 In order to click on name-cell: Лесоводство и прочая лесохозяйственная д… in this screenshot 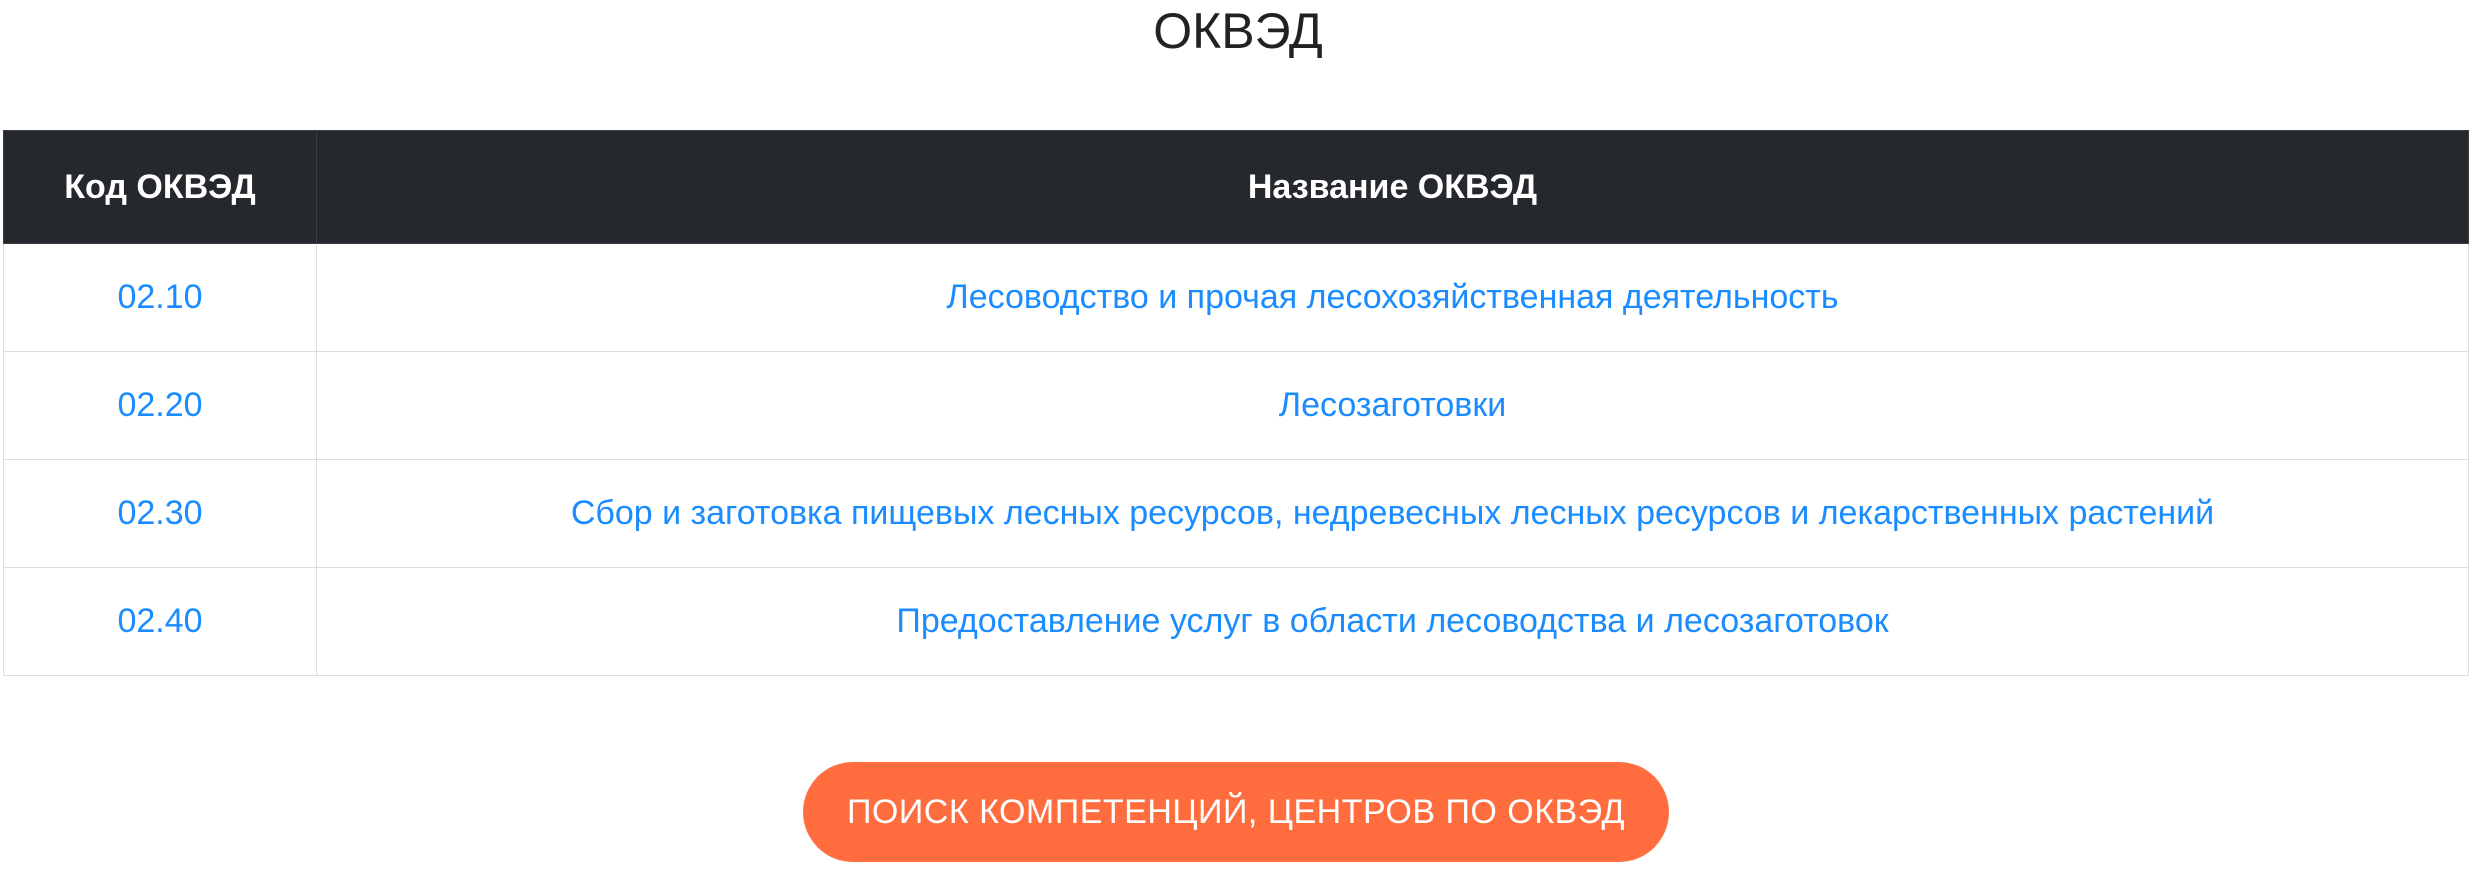, I will do `click(1392, 297)`.